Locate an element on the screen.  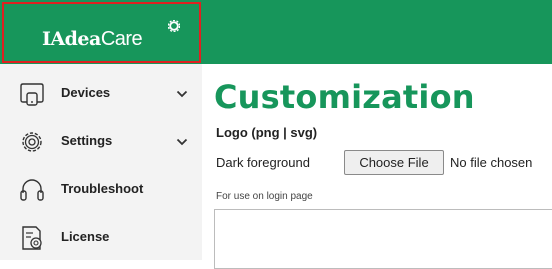
sidebar-item-label: Devices is located at coordinates (86, 92).